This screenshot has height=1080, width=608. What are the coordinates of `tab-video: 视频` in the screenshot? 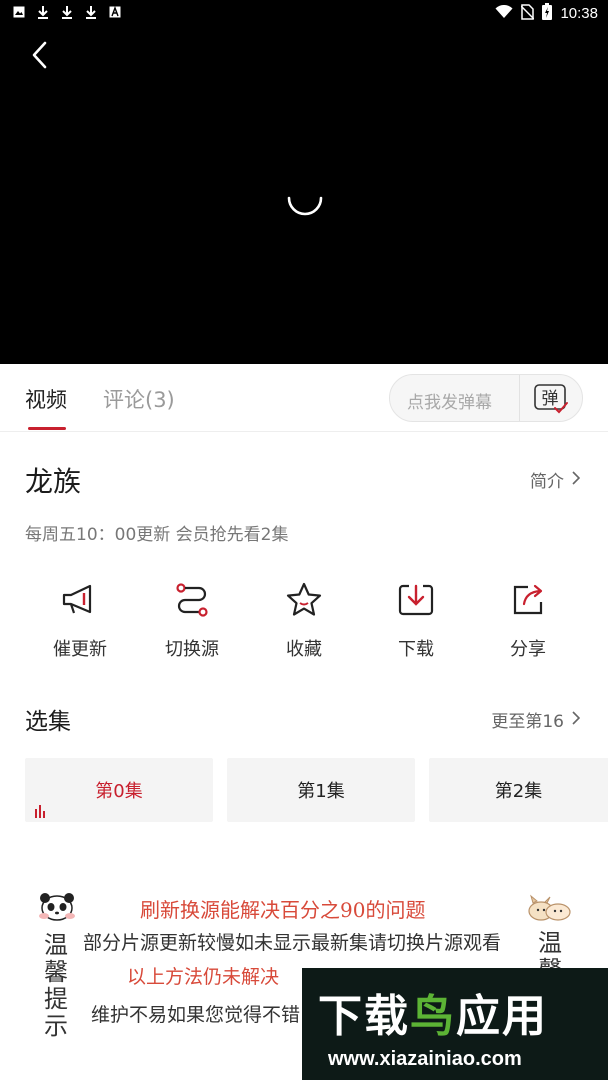 It's located at (46, 399).